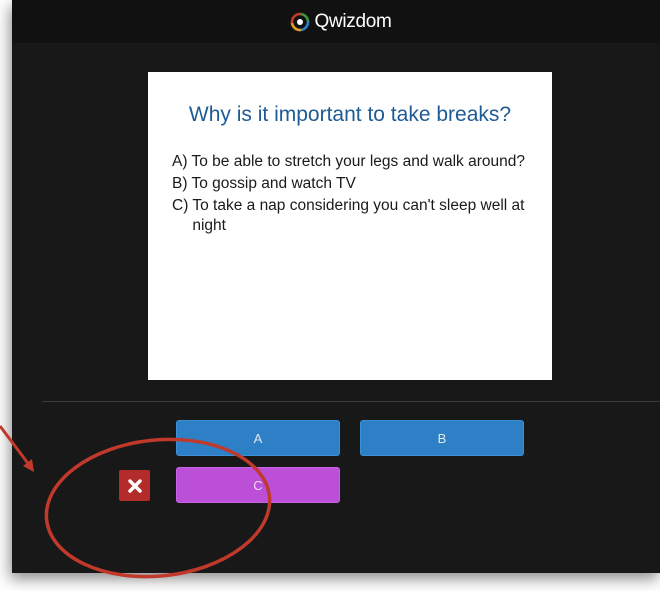 This screenshot has width=660, height=591. I want to click on close-icon, so click(134, 485).